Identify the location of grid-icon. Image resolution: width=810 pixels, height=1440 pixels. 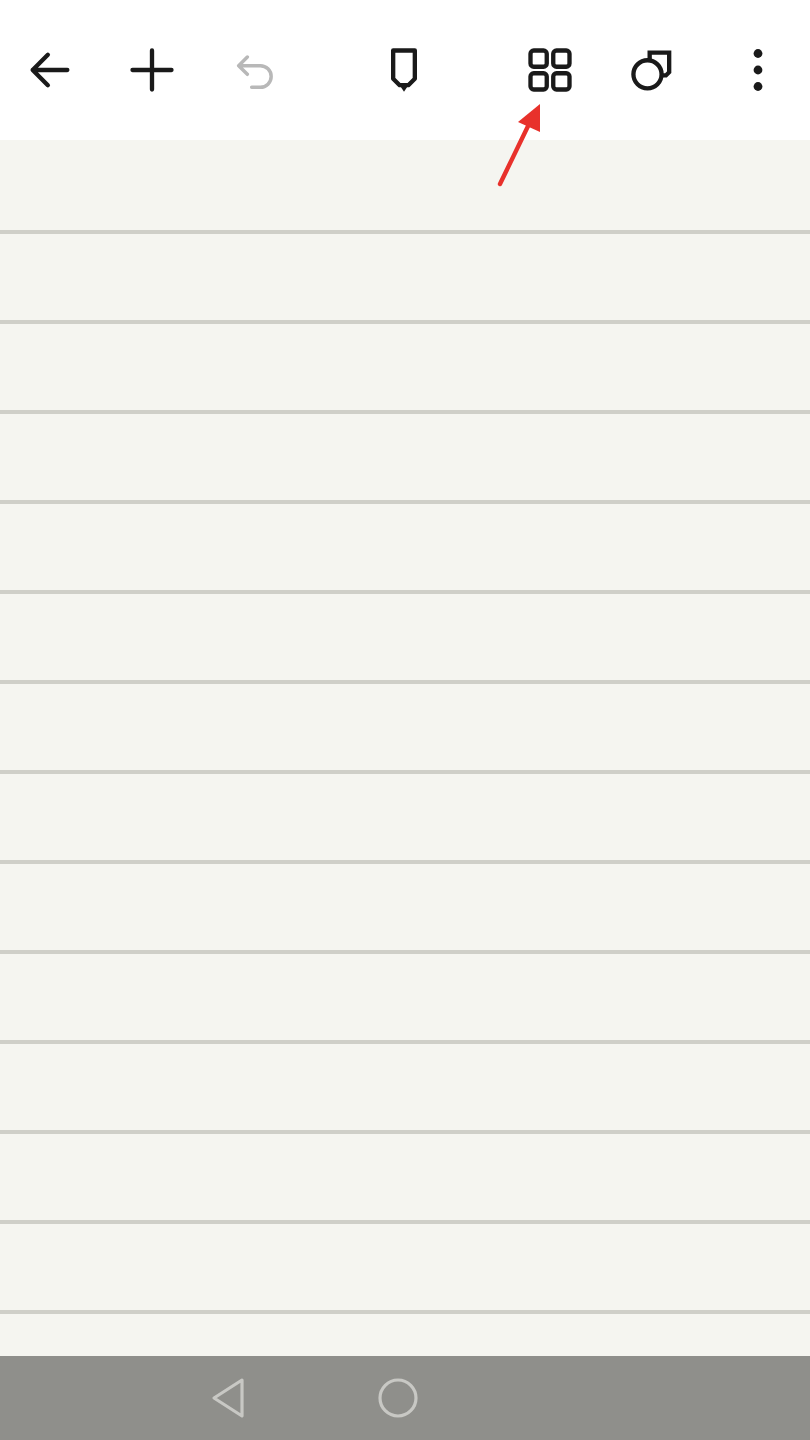
(550, 70).